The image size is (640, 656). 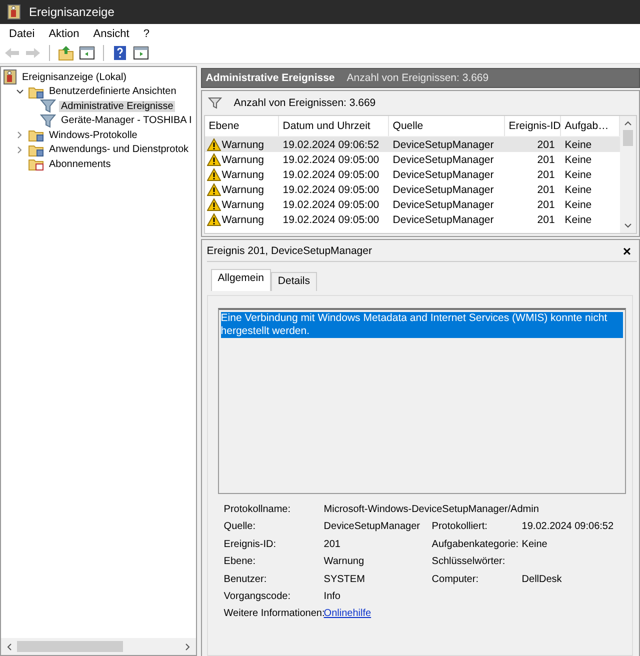 I want to click on field-value: SYSTEM, so click(x=345, y=579).